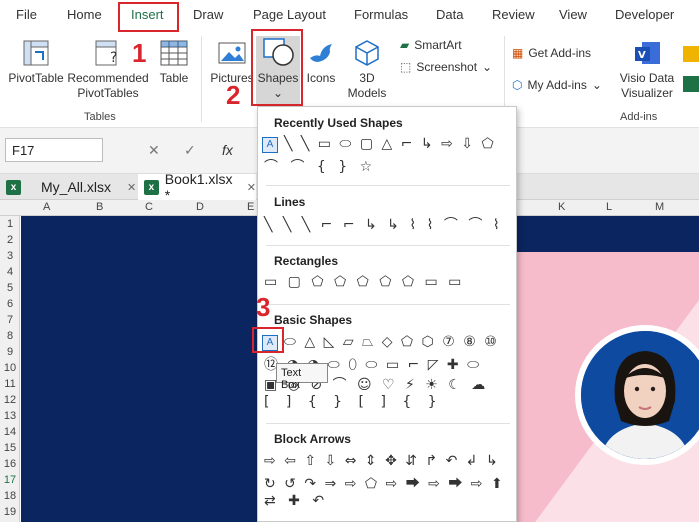 Image resolution: width=699 pixels, height=522 pixels. I want to click on screenshot-button: ⬚ Screenshot ⌄, so click(446, 67).